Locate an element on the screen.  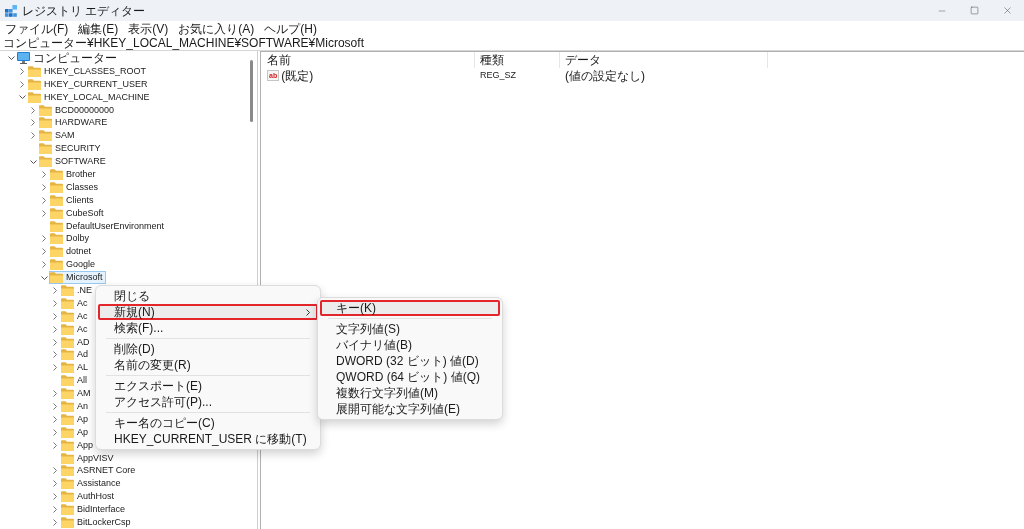
tree-item: SAM is located at coordinates (58, 136).